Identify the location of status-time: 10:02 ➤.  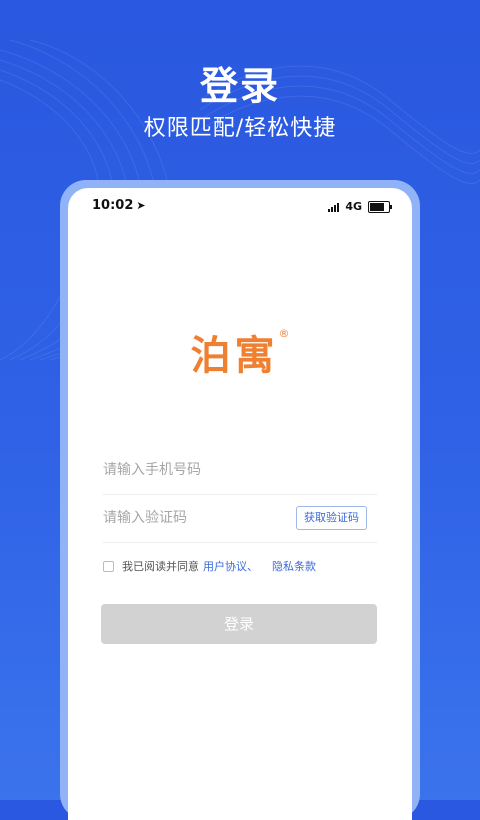
(119, 205).